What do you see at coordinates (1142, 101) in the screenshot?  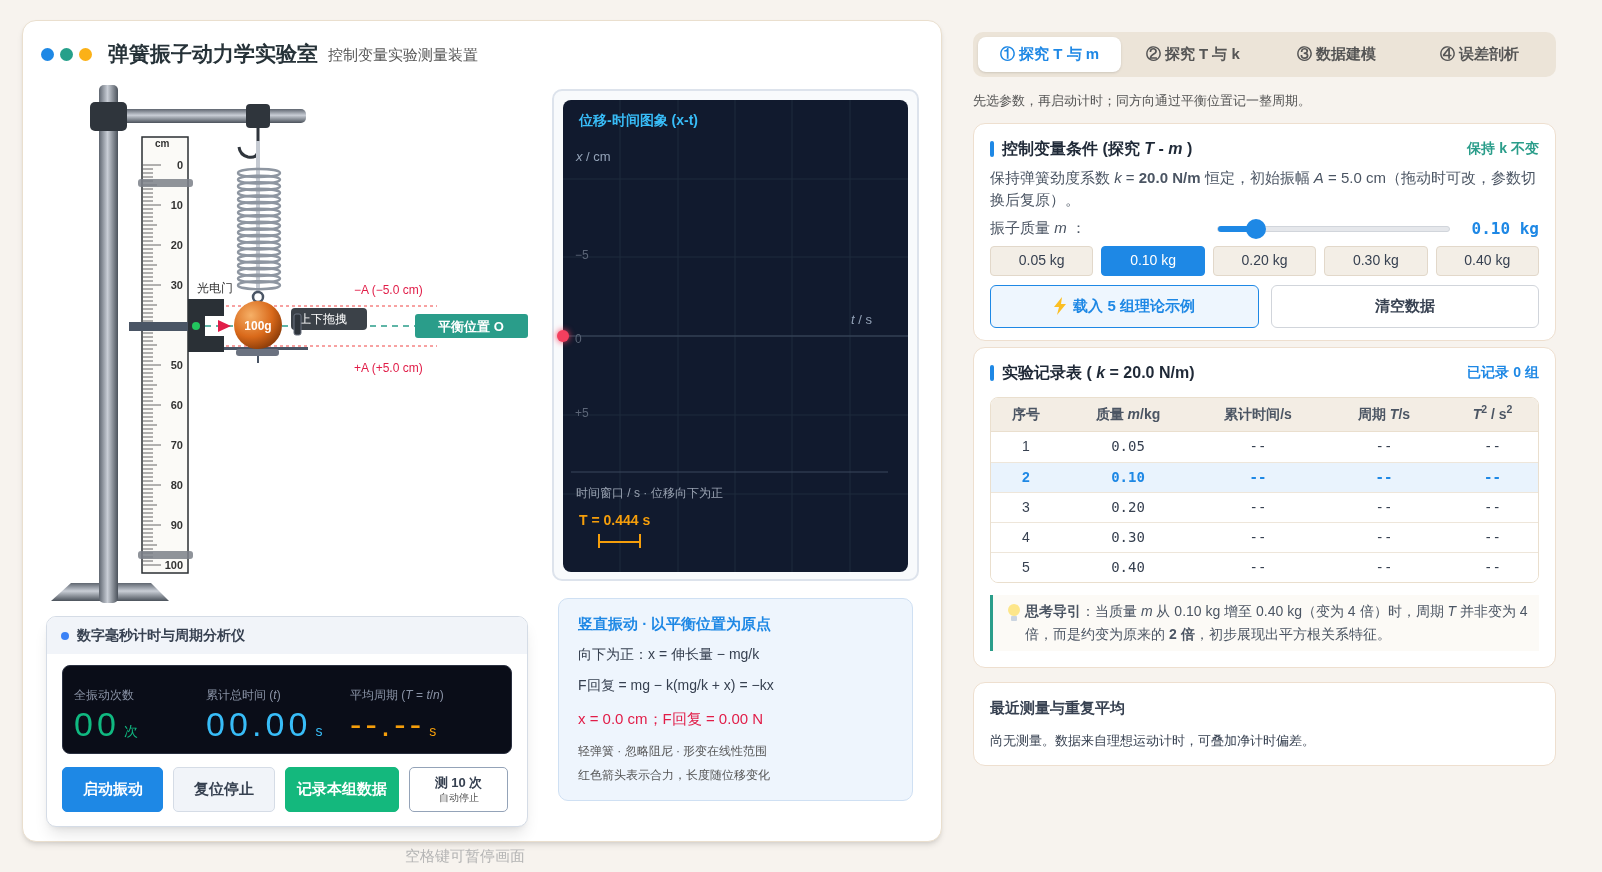 I see `hint-text: 先选参数，再启动计时；同方向通过平衡位置记一整周期。` at bounding box center [1142, 101].